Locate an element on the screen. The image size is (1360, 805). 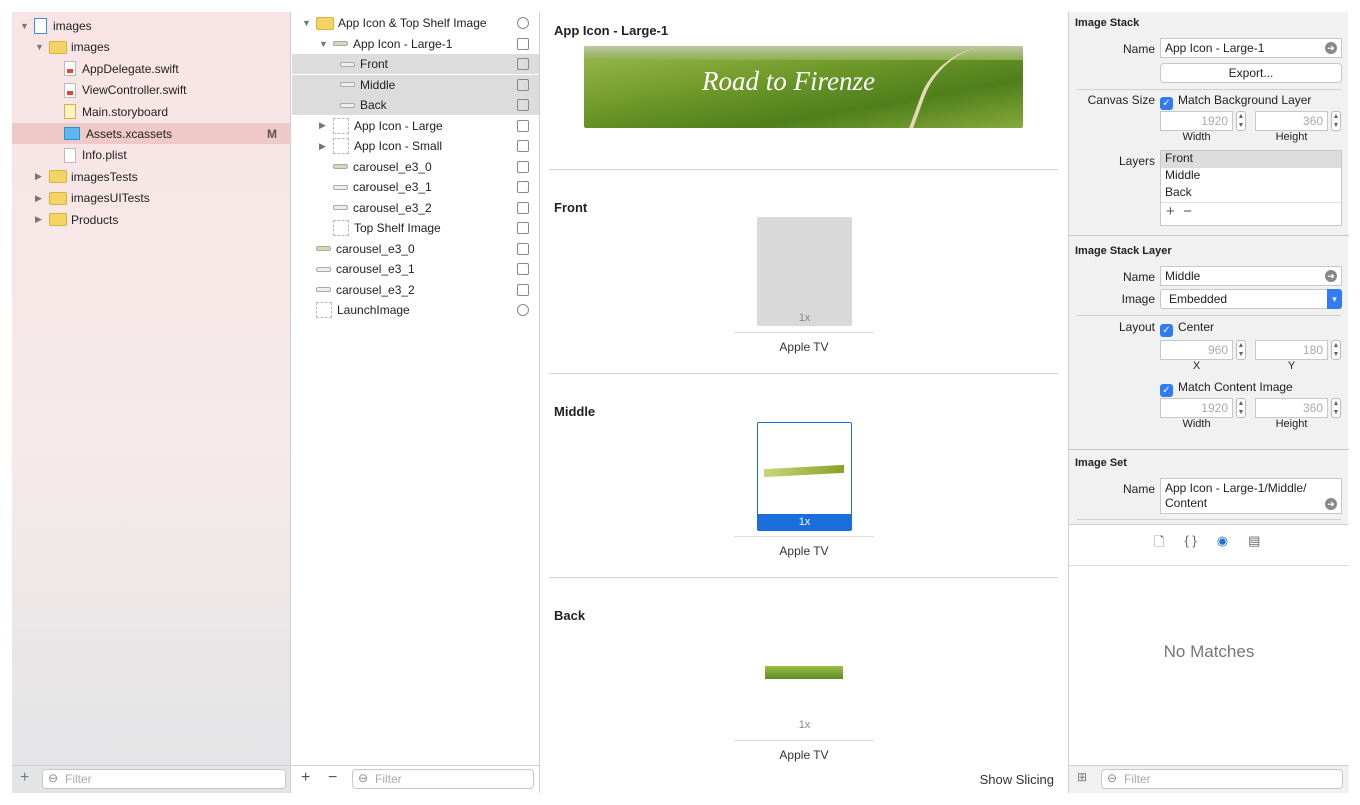
asset-label: Front is located at coordinates (374, 64).